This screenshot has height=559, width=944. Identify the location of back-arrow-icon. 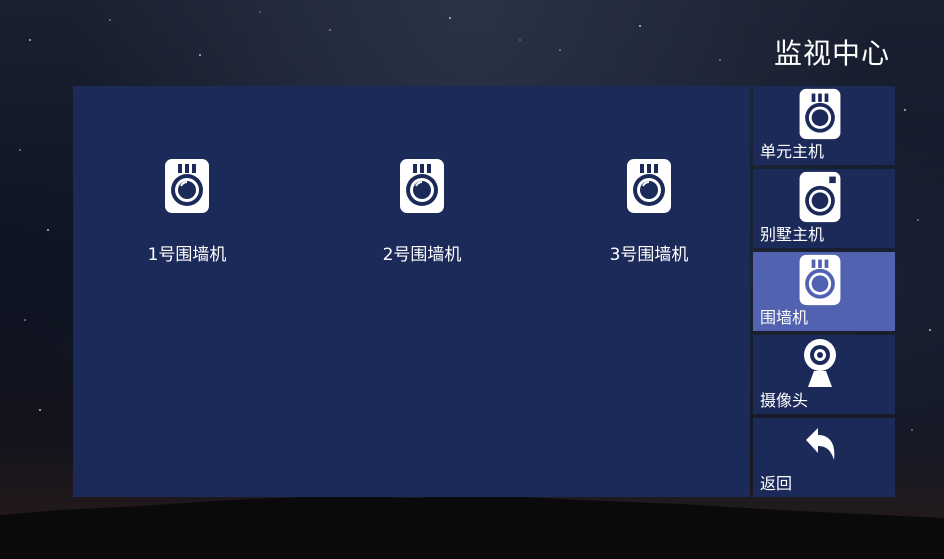
(820, 444).